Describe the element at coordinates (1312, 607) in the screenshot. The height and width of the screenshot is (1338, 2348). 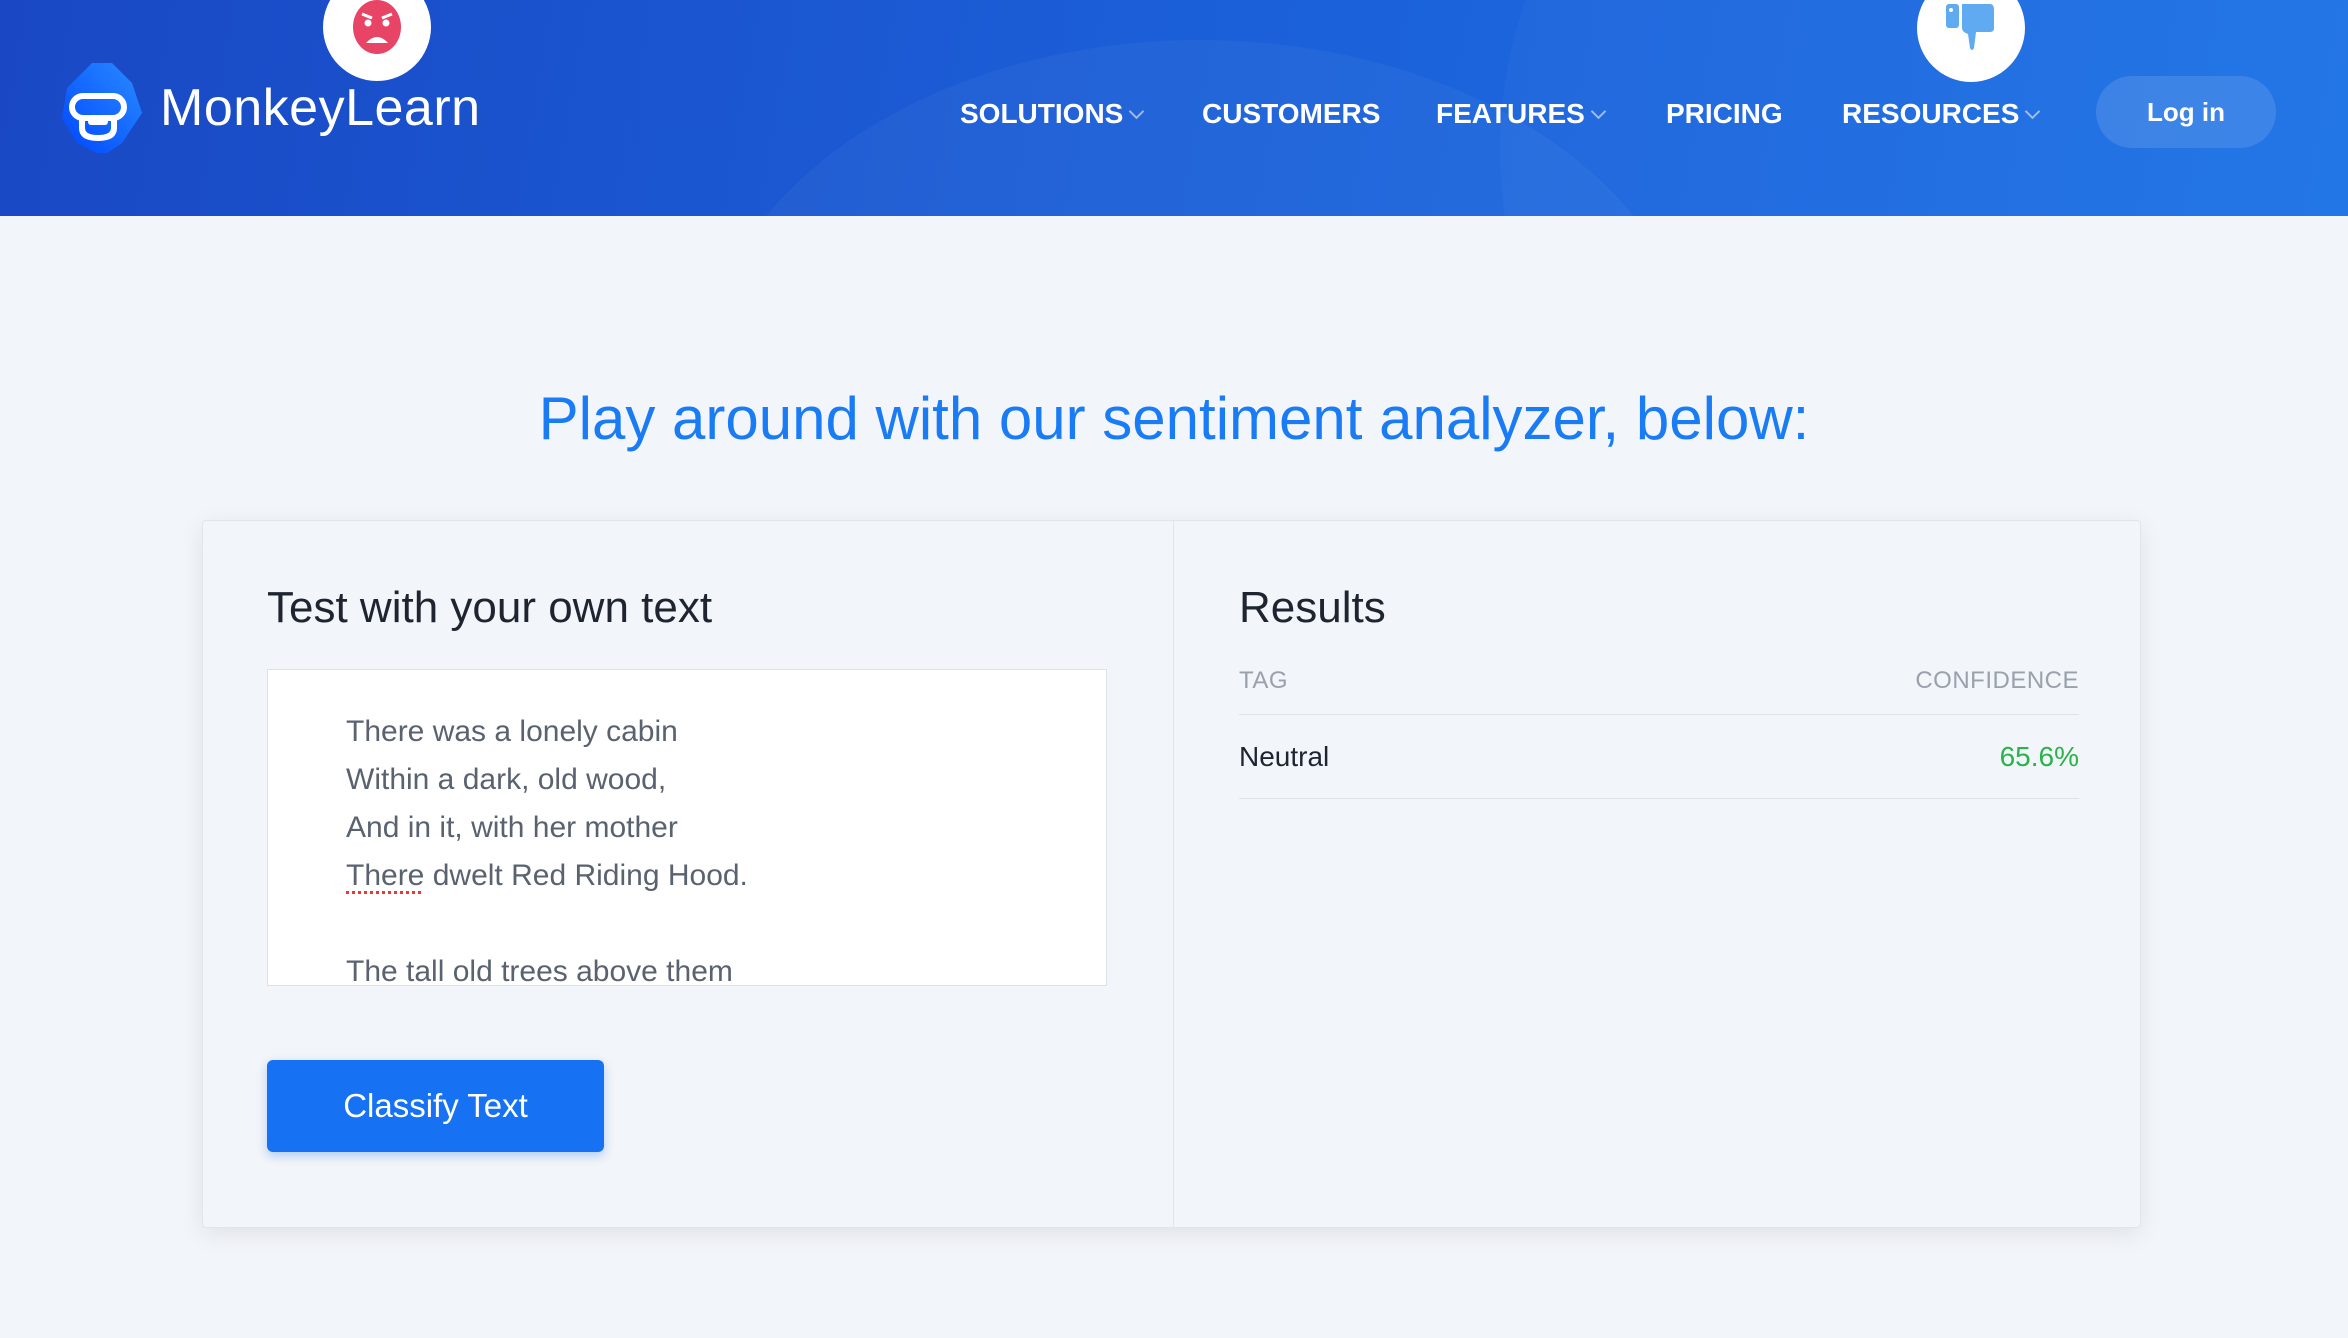
I see `results-title: Results` at that location.